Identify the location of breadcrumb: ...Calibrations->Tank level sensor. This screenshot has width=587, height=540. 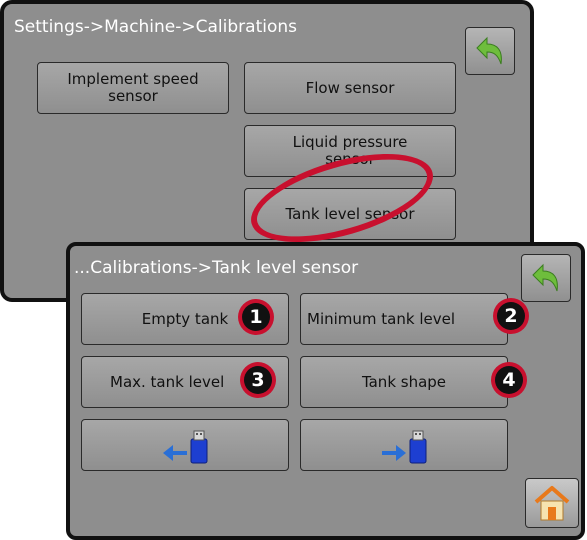
(216, 268).